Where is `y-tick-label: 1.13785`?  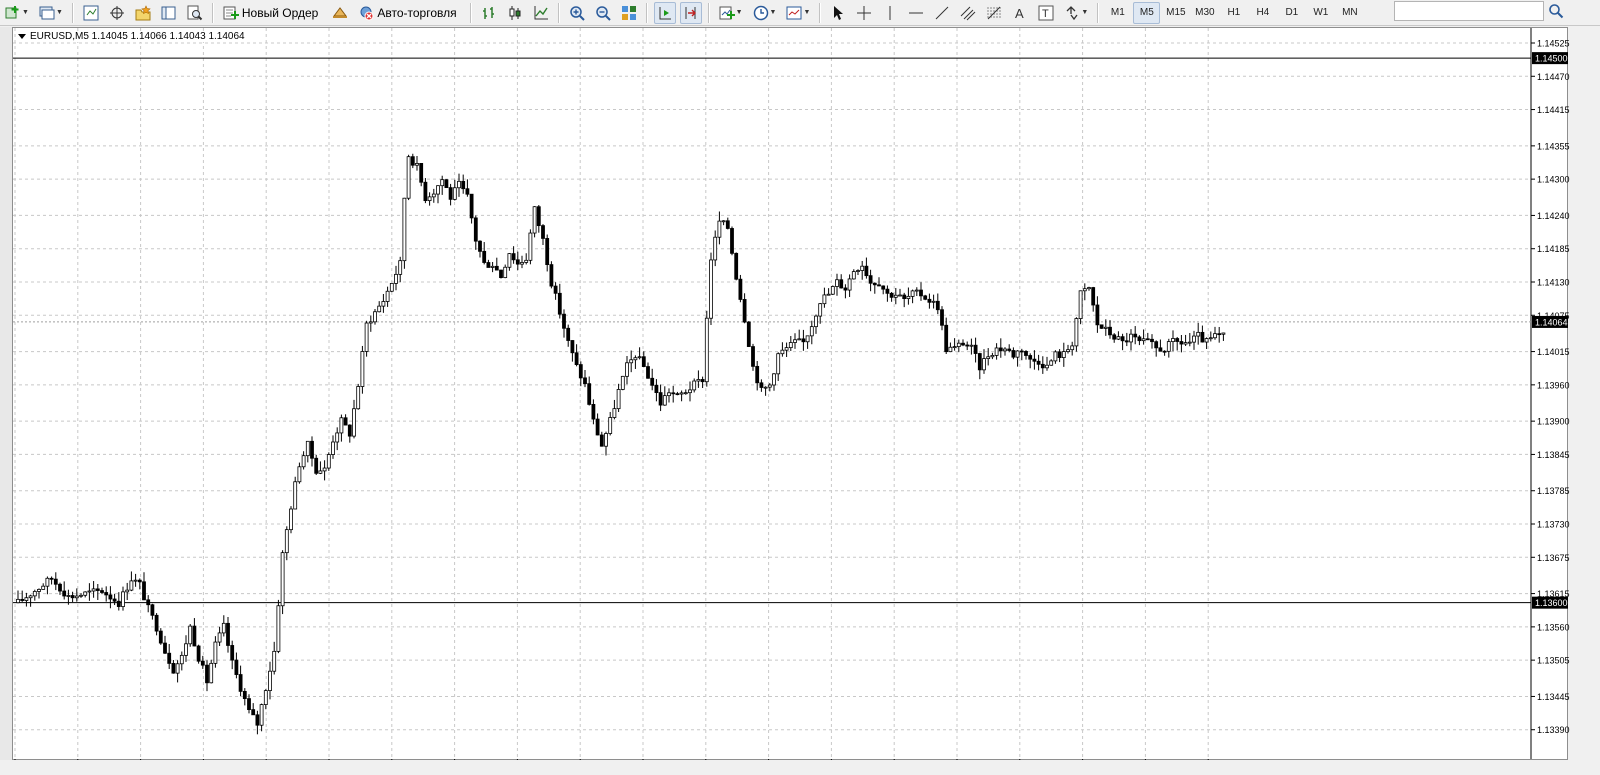
y-tick-label: 1.13785 is located at coordinates (1553, 491).